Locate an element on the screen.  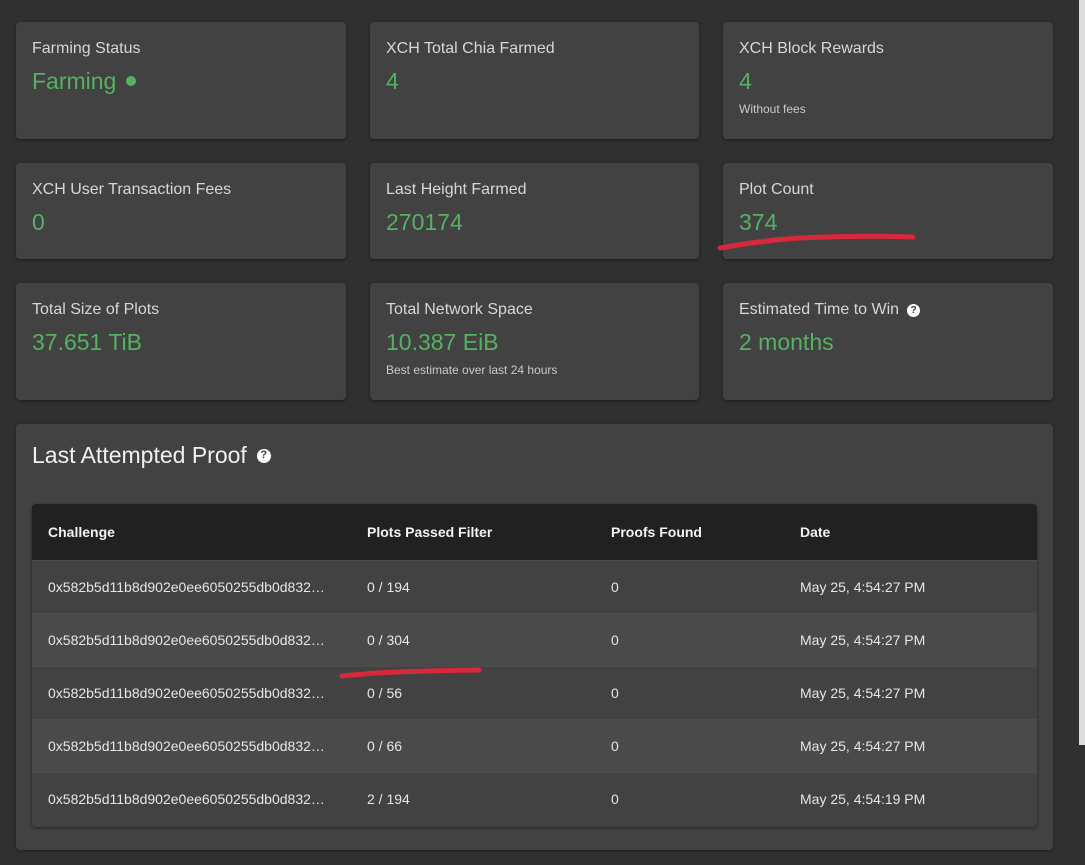
plots-passed-cell: 0 / 304 is located at coordinates (388, 639).